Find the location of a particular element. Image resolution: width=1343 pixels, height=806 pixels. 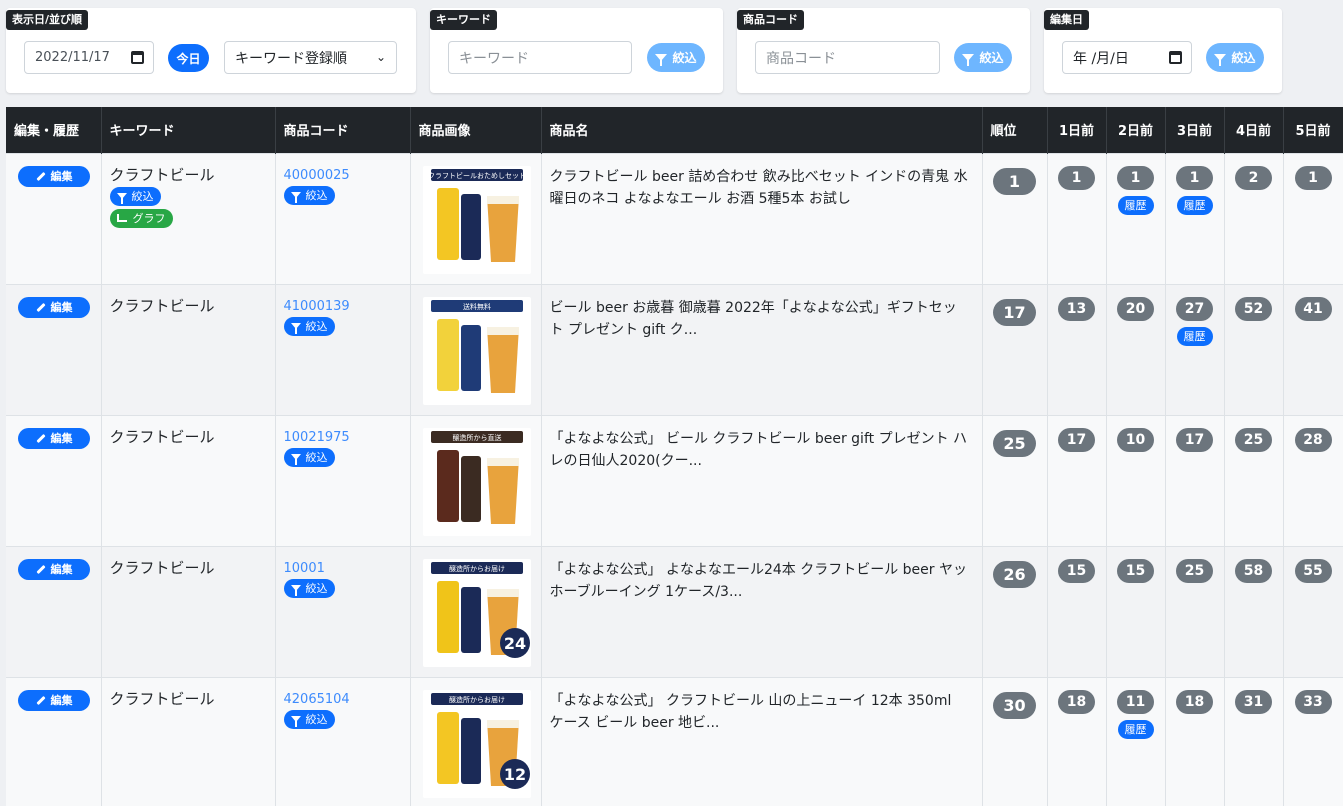

product-image: 醸造所からお届け 12 is located at coordinates (476, 743).